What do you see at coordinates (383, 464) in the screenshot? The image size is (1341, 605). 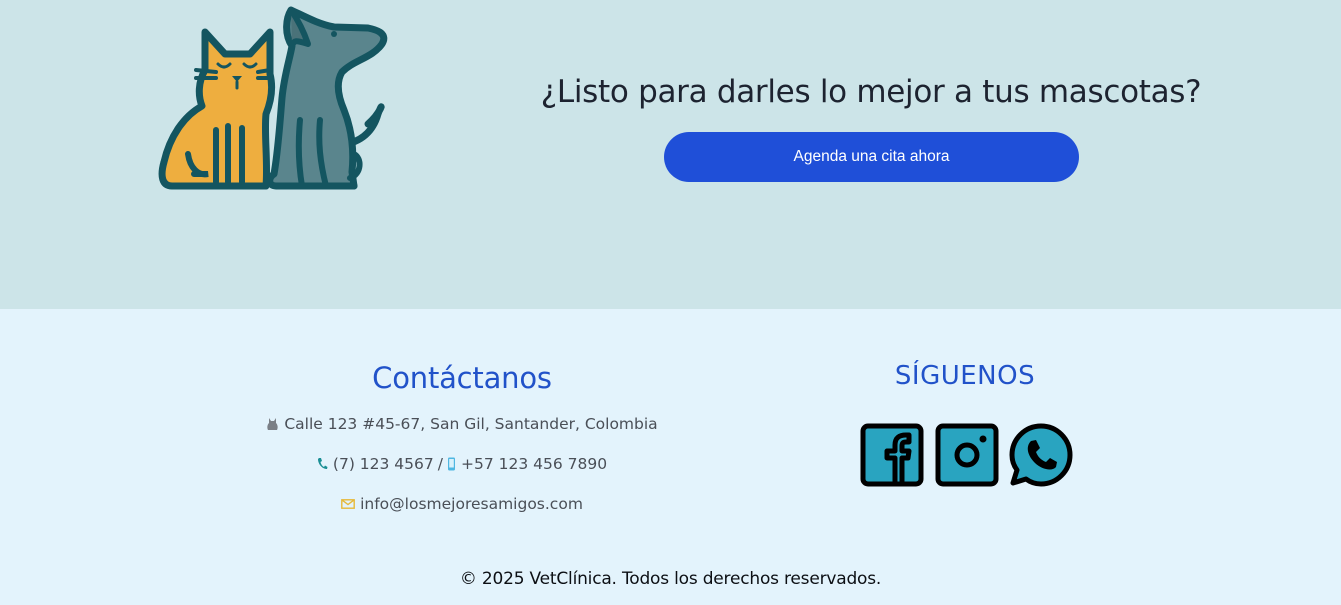 I see `phone-text: (7) 123 4567` at bounding box center [383, 464].